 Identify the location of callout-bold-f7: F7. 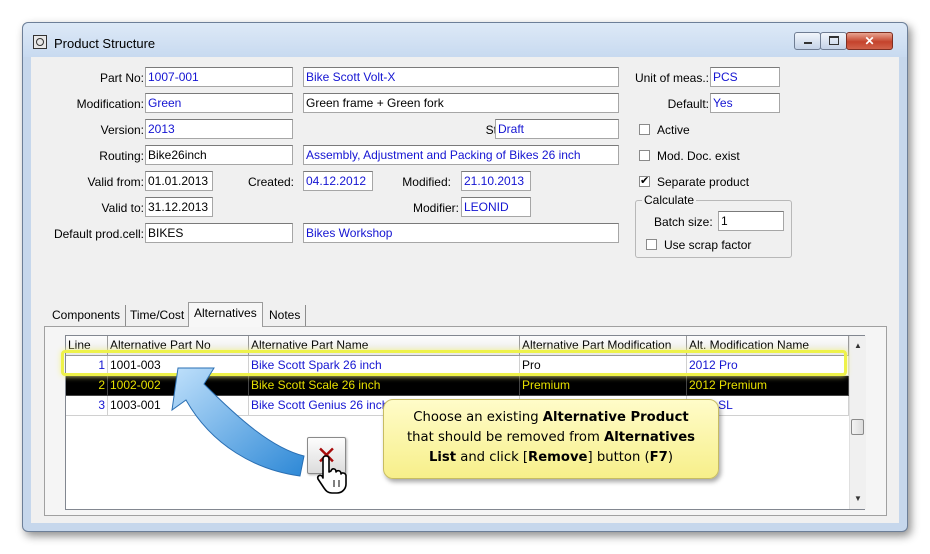
(658, 457).